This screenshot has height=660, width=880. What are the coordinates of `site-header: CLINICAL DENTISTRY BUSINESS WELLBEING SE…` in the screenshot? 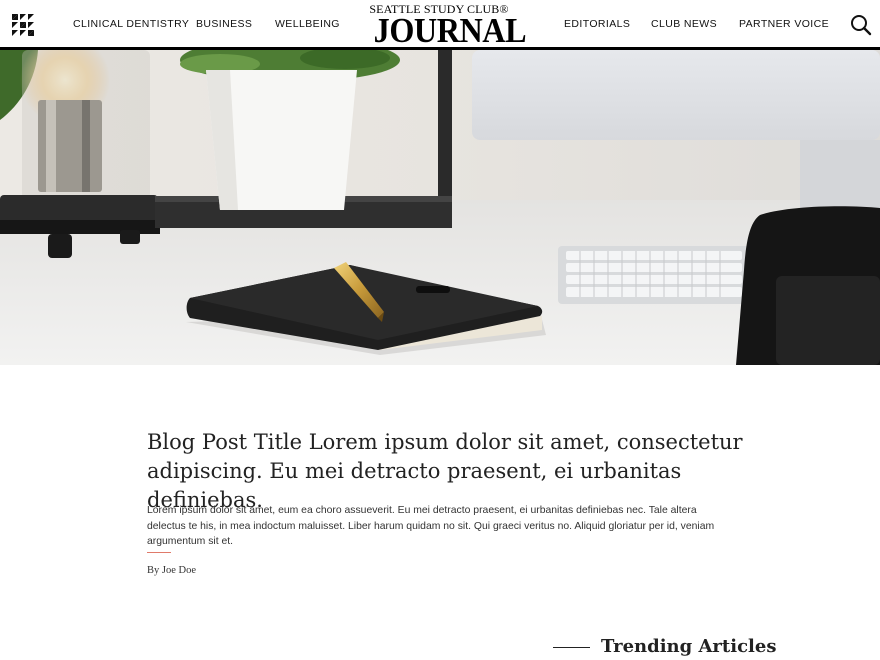 It's located at (440, 25).